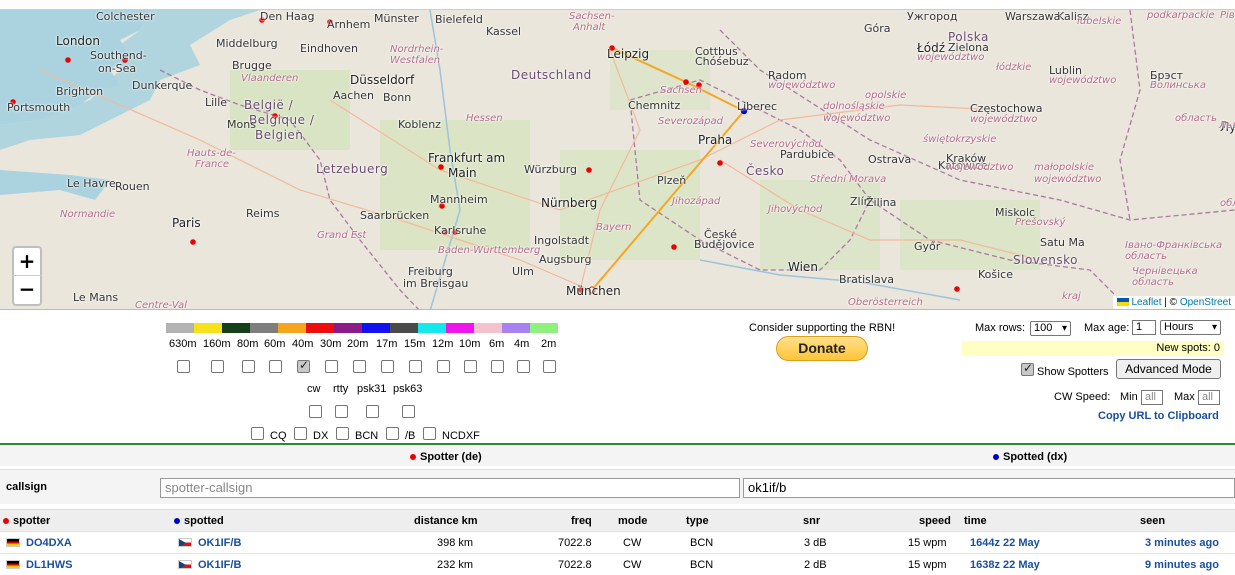  What do you see at coordinates (13, 542) in the screenshot?
I see `germany-flag-icon` at bounding box center [13, 542].